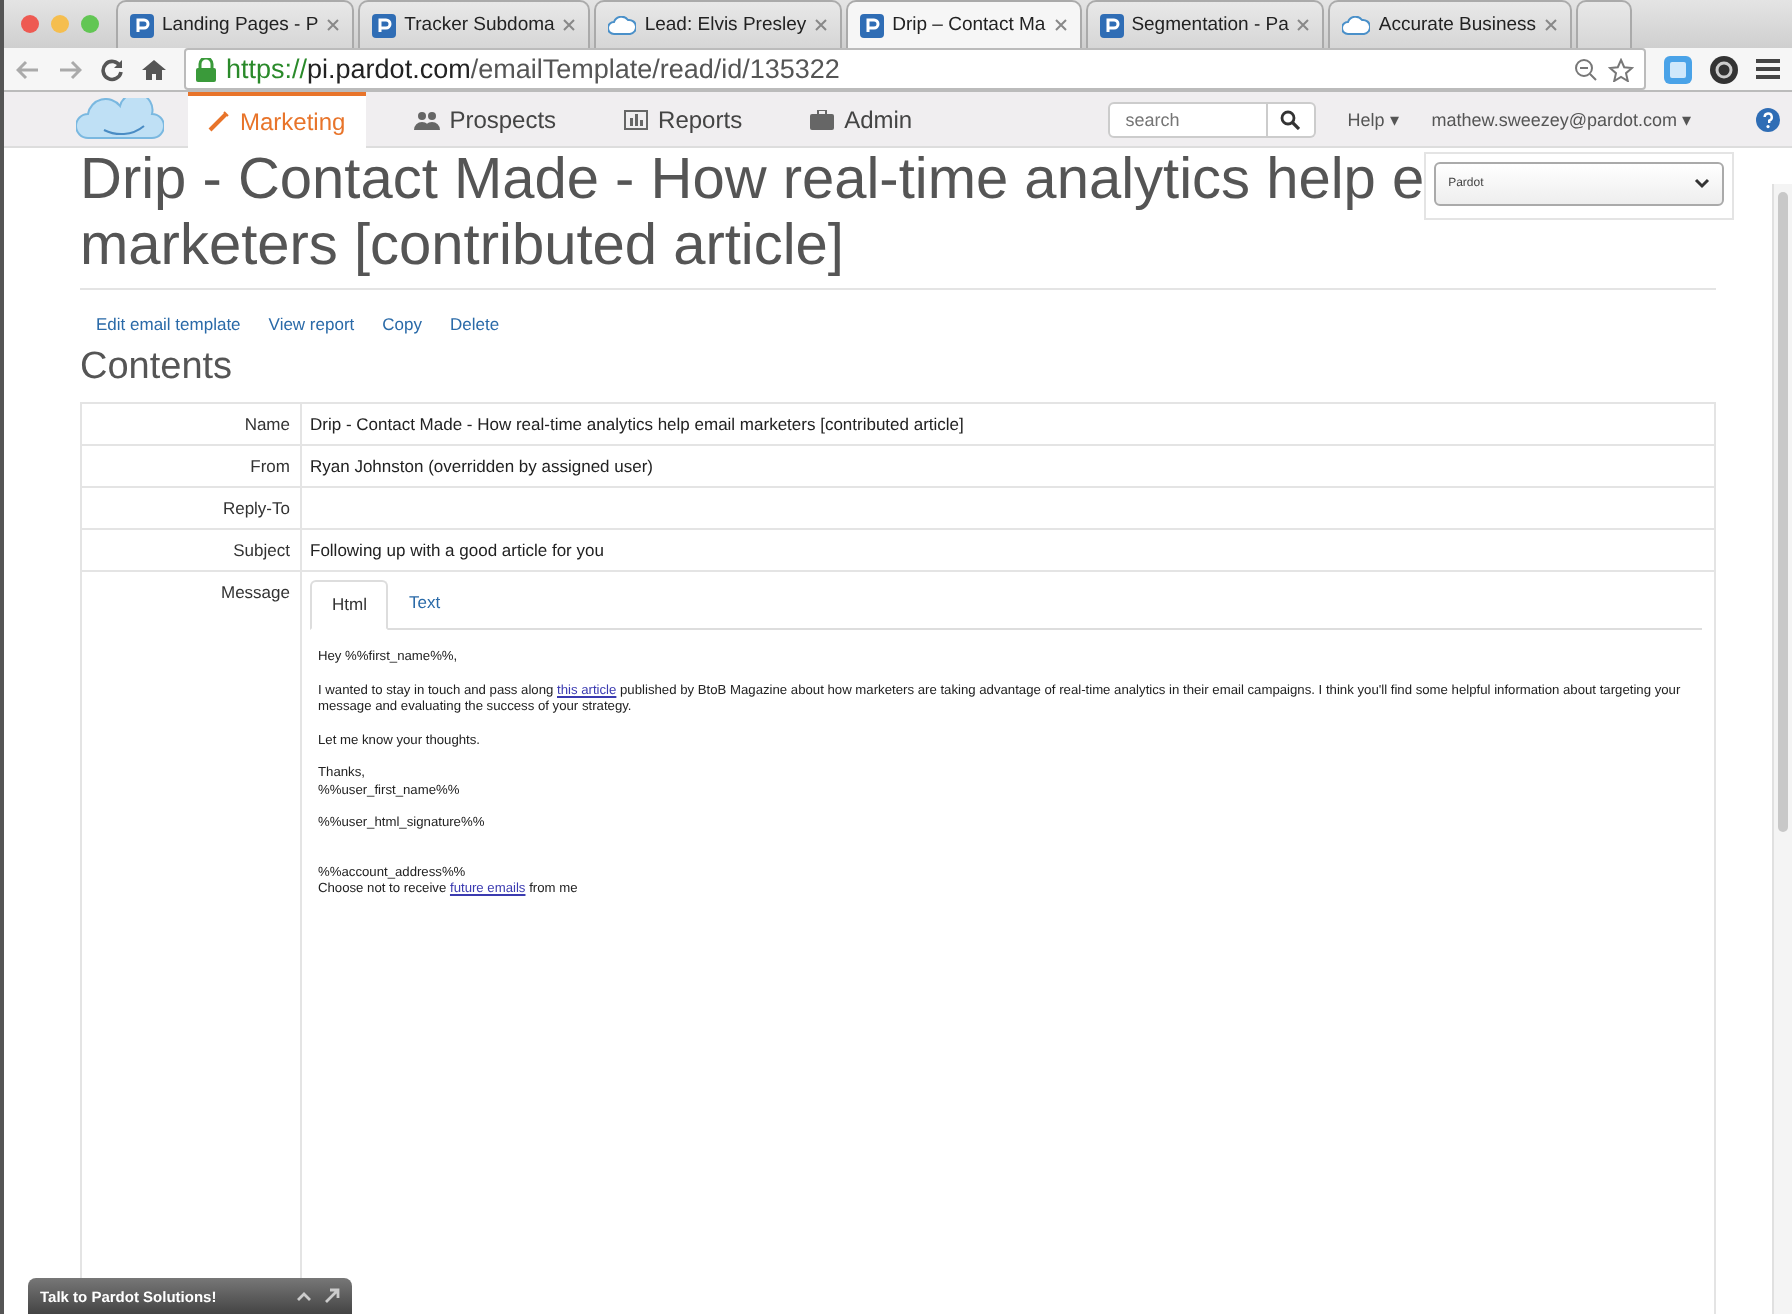  What do you see at coordinates (752, 214) in the screenshot?
I see `page-title: Drip - Contact Made - How real-time analytics help e marketers [contributed article]` at bounding box center [752, 214].